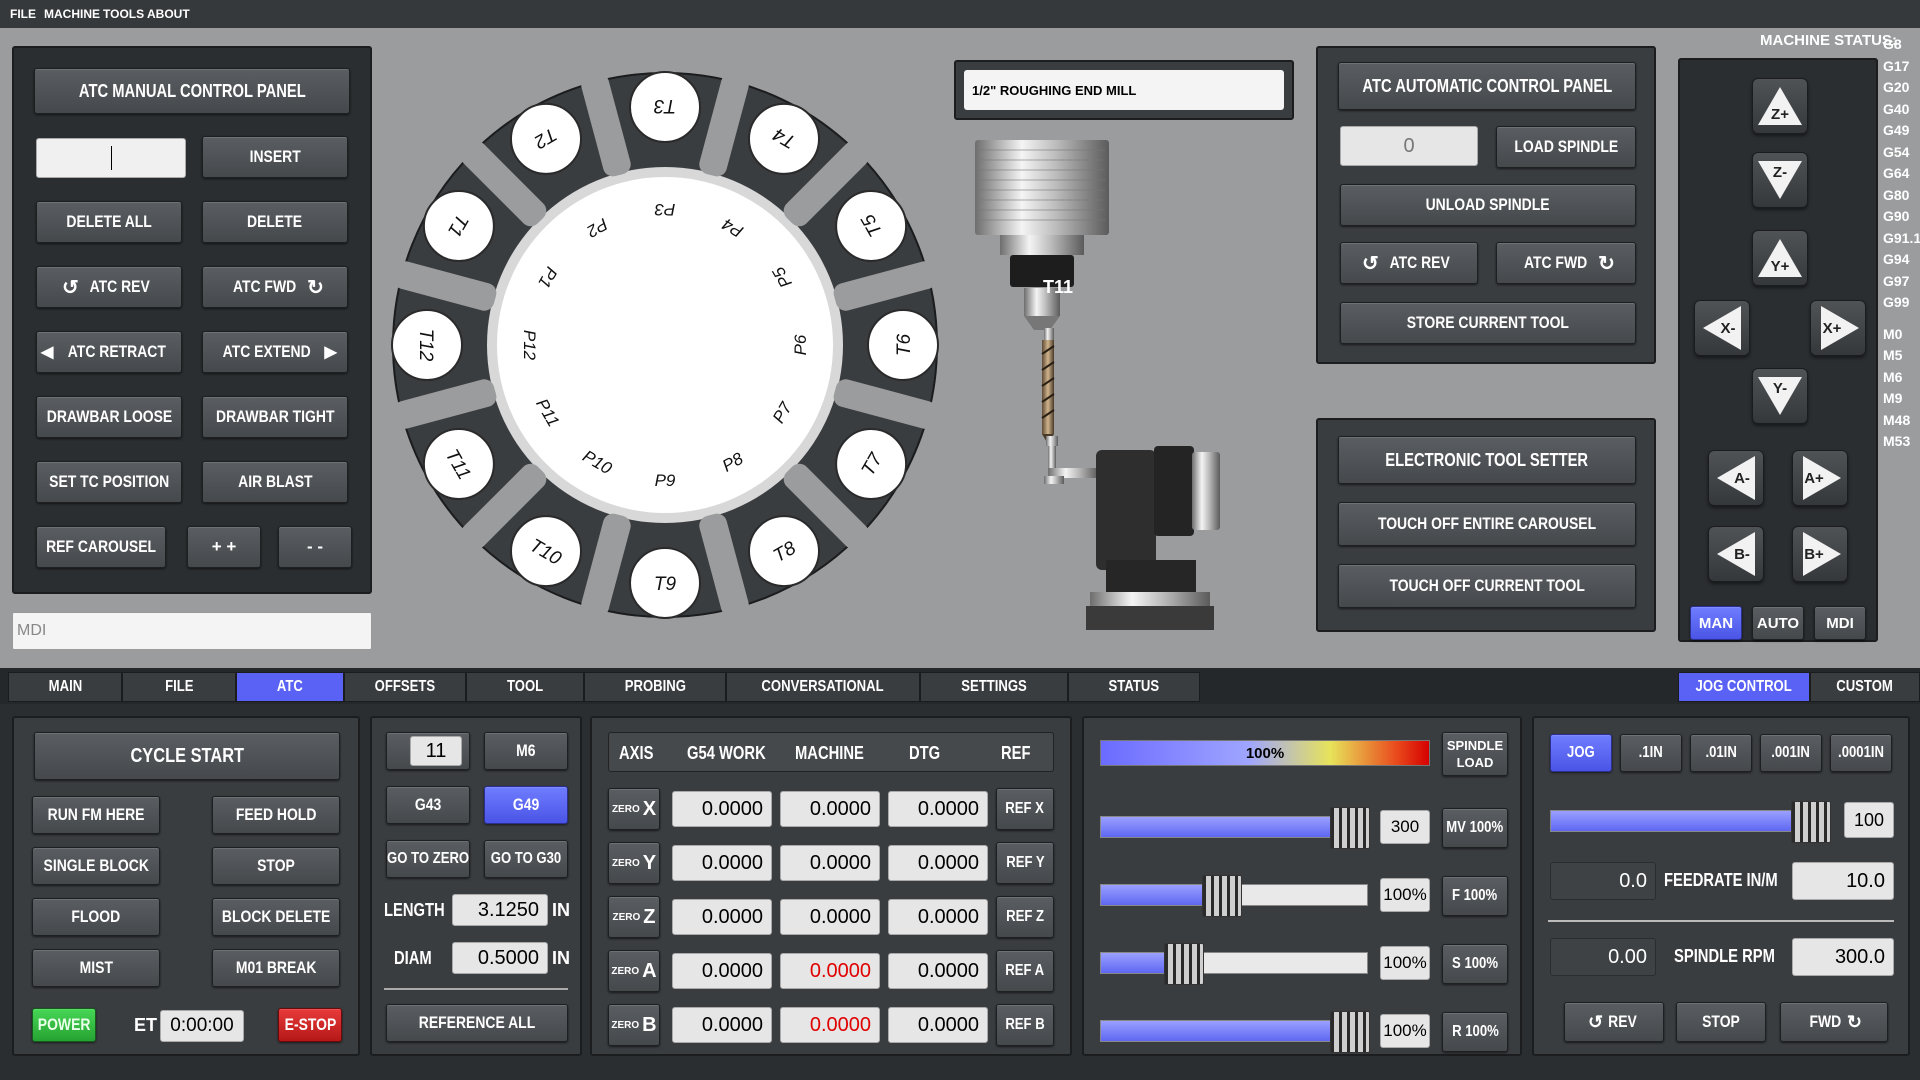 The width and height of the screenshot is (1920, 1080). I want to click on jog-speed-slider, so click(1690, 822).